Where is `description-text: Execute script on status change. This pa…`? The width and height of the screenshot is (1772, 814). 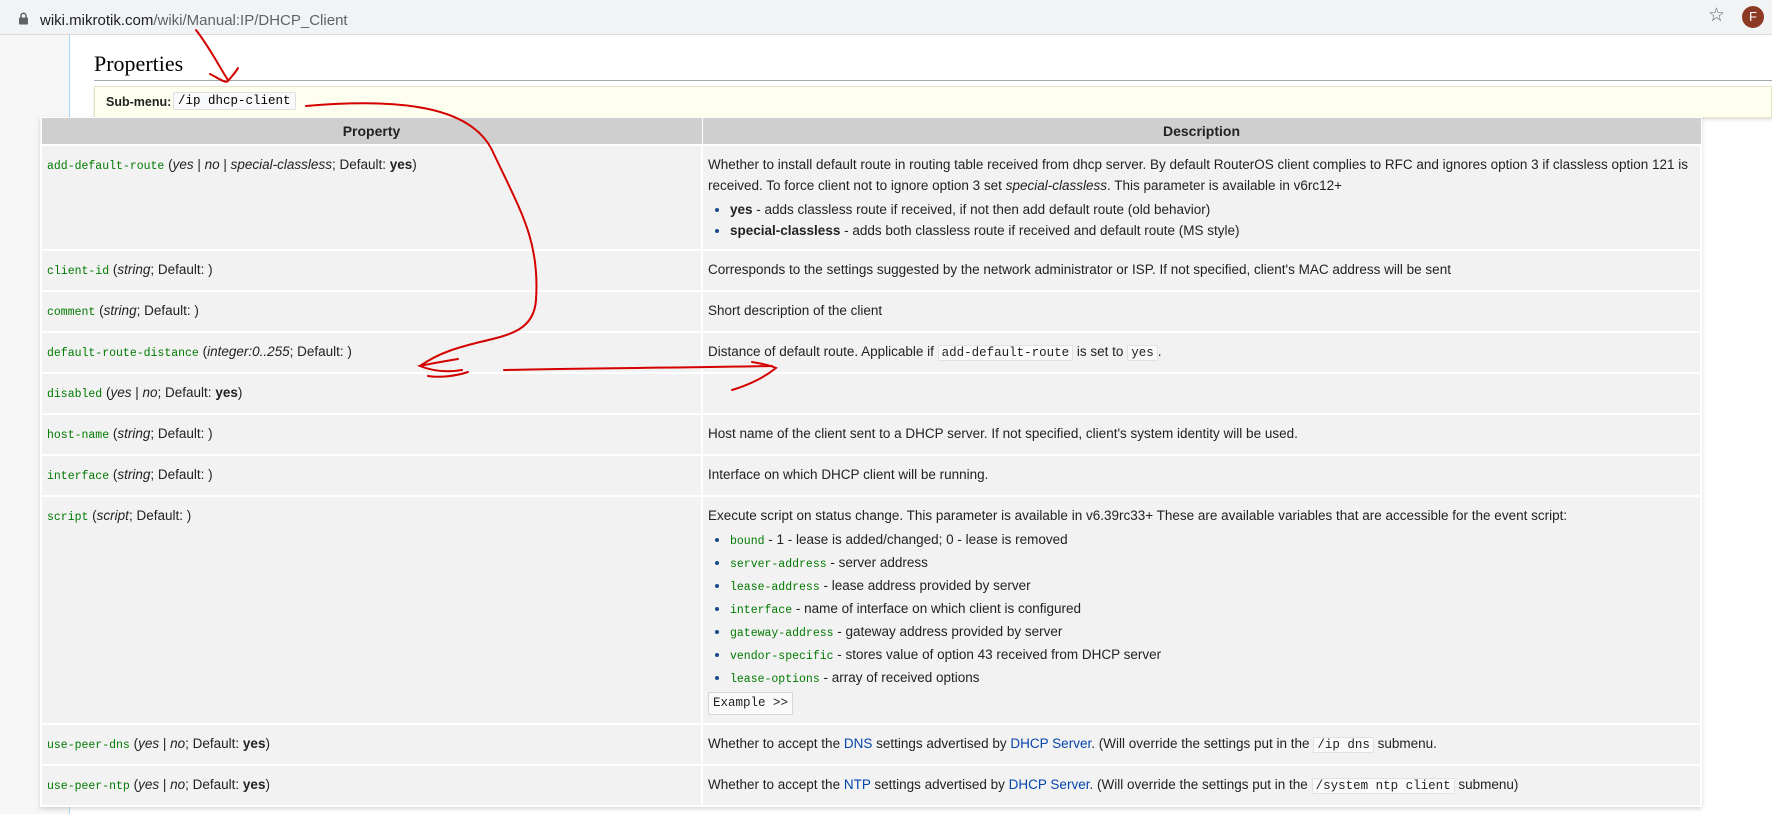 description-text: Execute script on status change. This pa… is located at coordinates (1138, 515).